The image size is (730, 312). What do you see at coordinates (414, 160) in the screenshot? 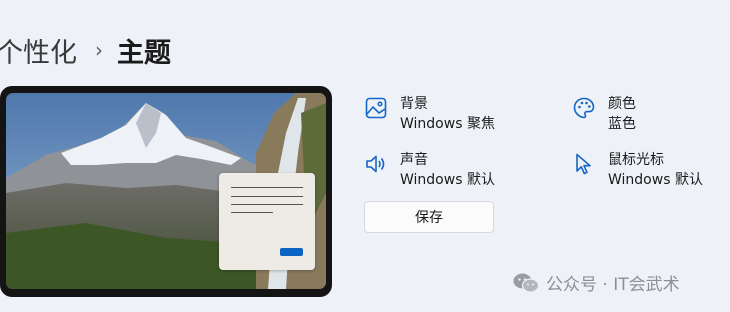
I see `setting-label: 声音` at bounding box center [414, 160].